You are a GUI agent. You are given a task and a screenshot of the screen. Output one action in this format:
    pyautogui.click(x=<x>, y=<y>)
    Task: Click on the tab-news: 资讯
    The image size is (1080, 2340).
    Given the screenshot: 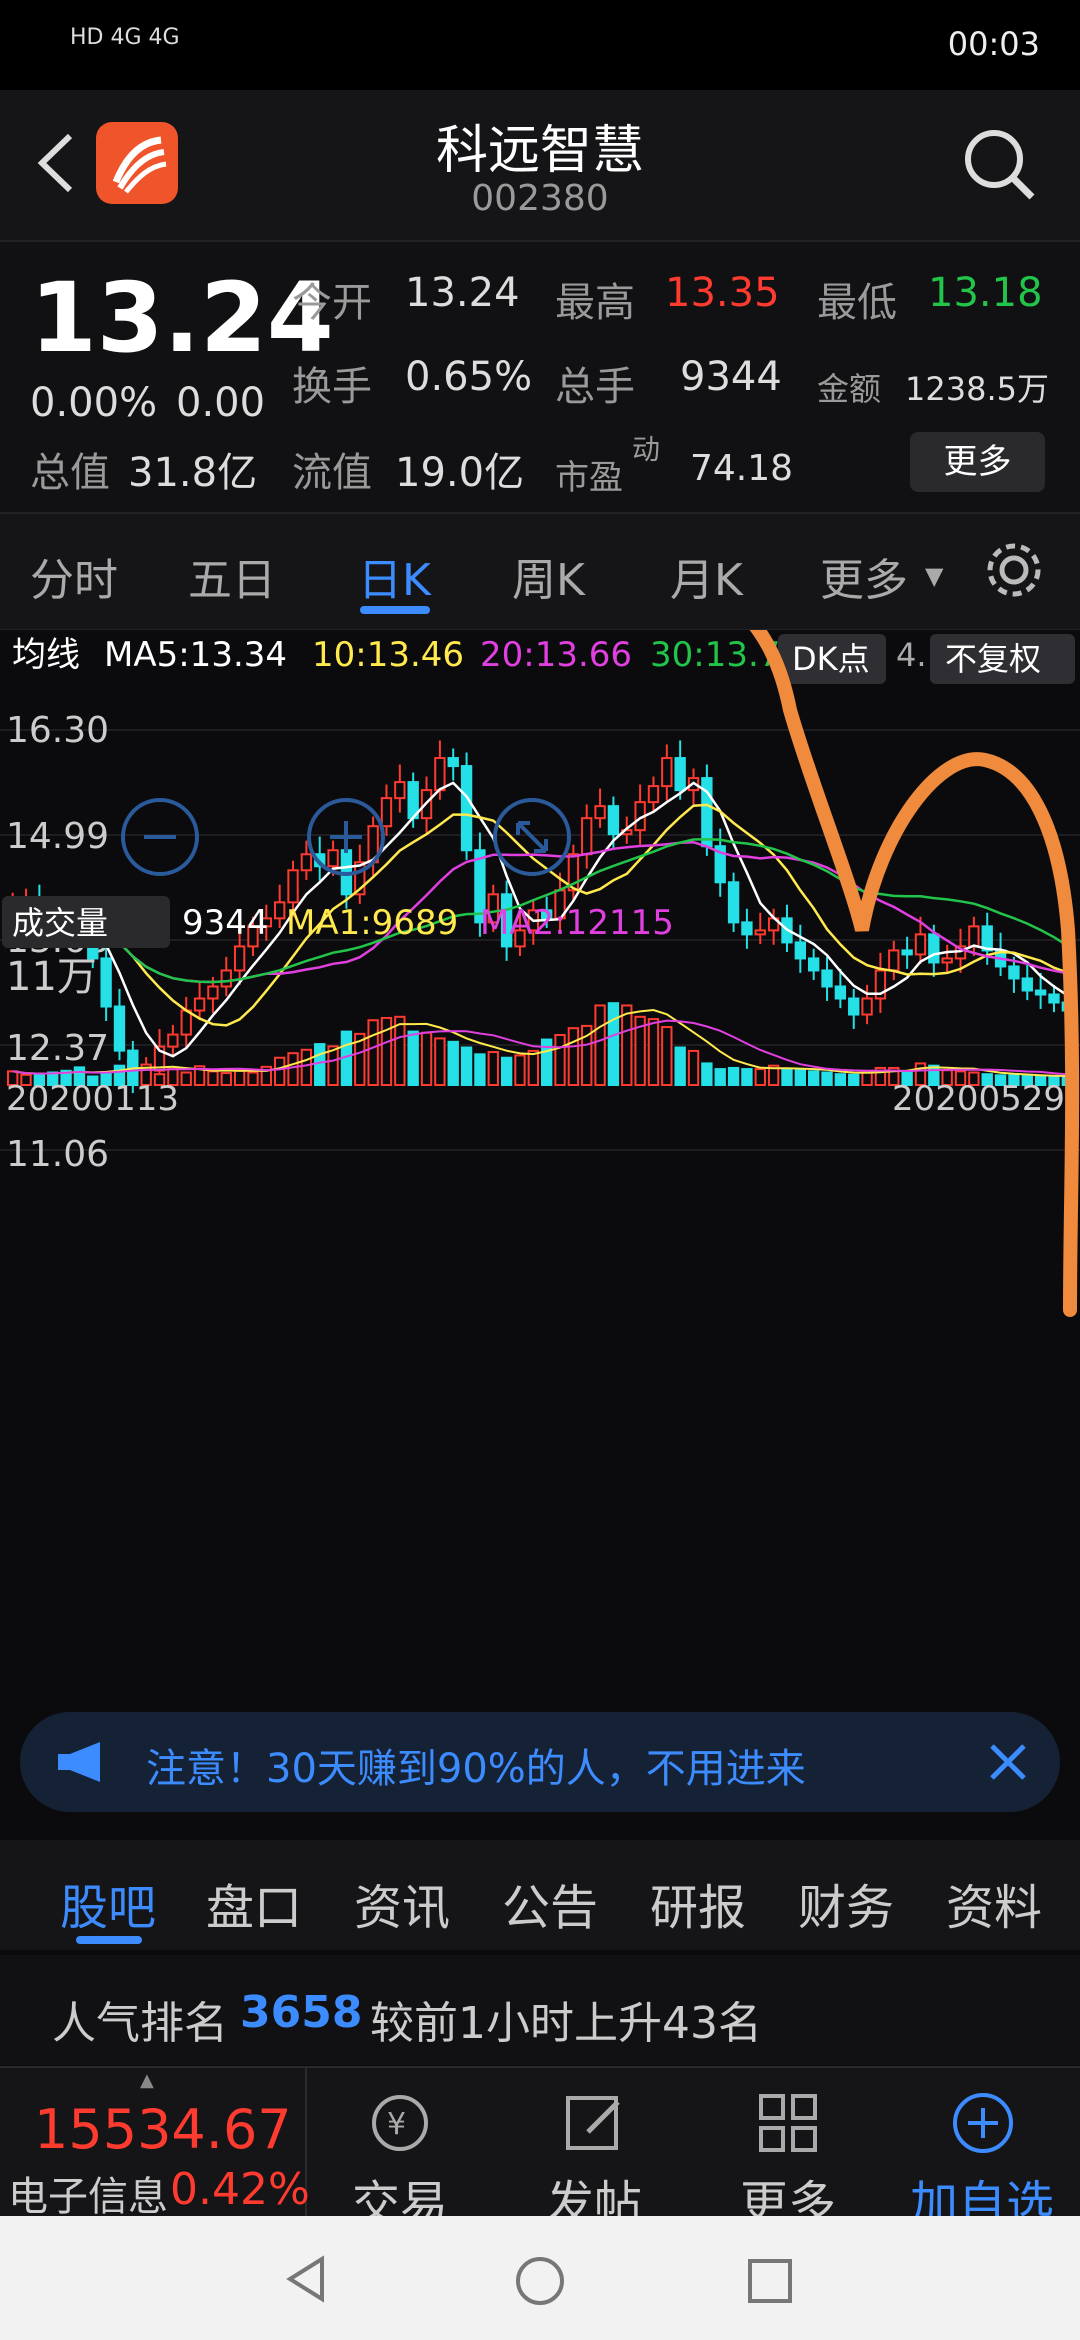 What is the action you would take?
    pyautogui.click(x=402, y=1903)
    